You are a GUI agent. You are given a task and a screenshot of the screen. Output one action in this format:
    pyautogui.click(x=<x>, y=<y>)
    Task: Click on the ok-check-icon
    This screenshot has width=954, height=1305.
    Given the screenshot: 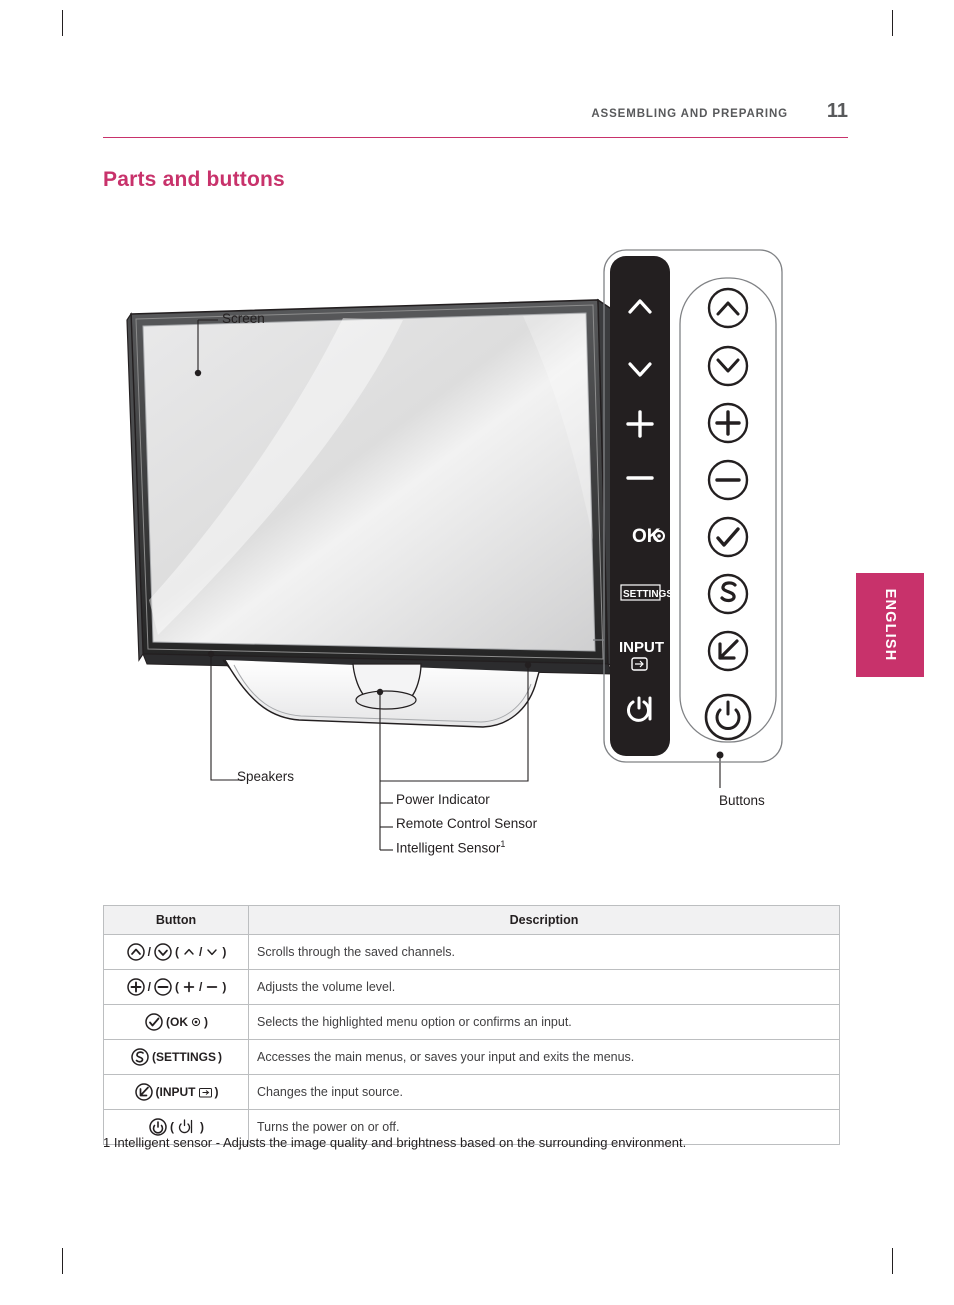 What is the action you would take?
    pyautogui.click(x=154, y=1022)
    